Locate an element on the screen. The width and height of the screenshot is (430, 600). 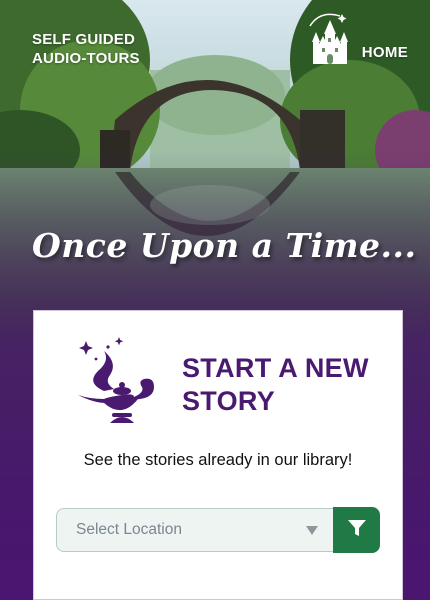
chevron-down-icon is located at coordinates (312, 530).